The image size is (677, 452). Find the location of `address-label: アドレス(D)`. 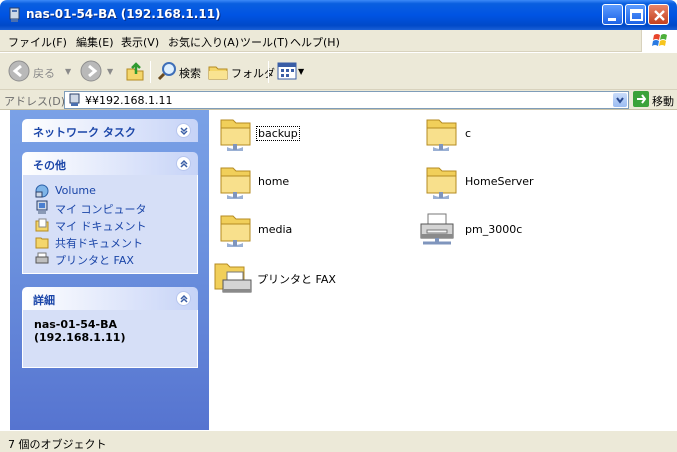

address-label: アドレス(D) is located at coordinates (35, 101).